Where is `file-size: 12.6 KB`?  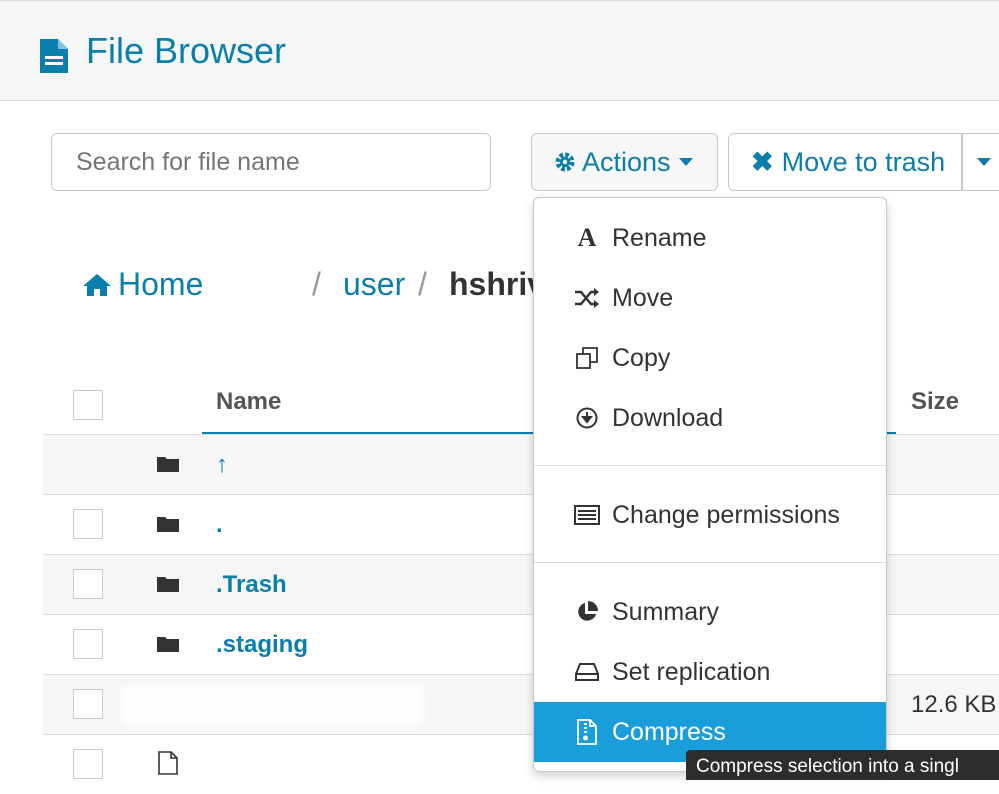
file-size: 12.6 KB is located at coordinates (954, 704).